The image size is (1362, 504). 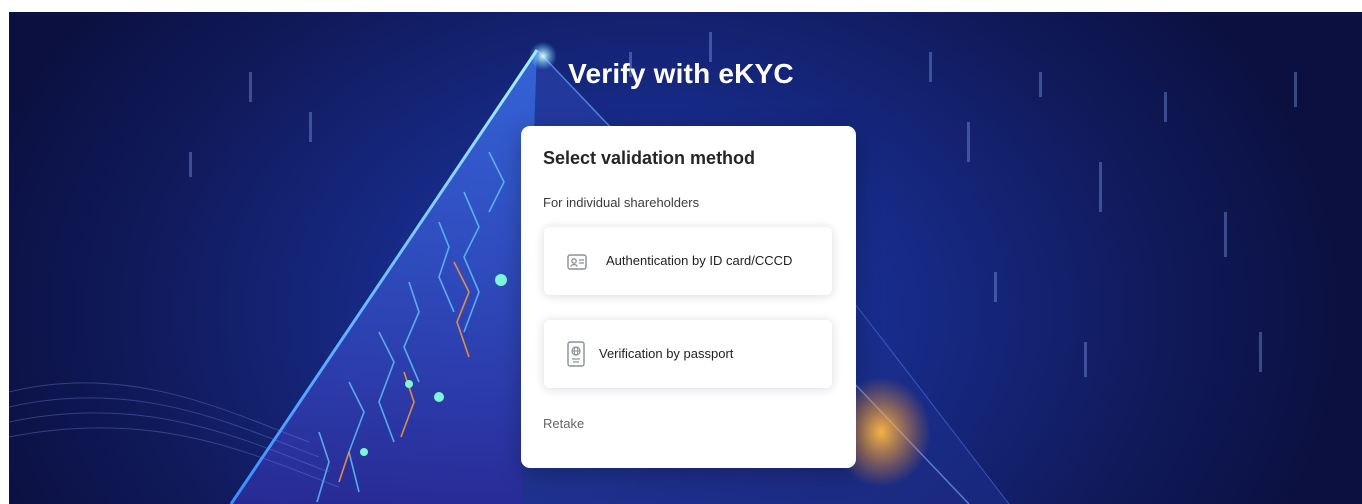 What do you see at coordinates (681, 73) in the screenshot?
I see `page-title: Verify with eKYC` at bounding box center [681, 73].